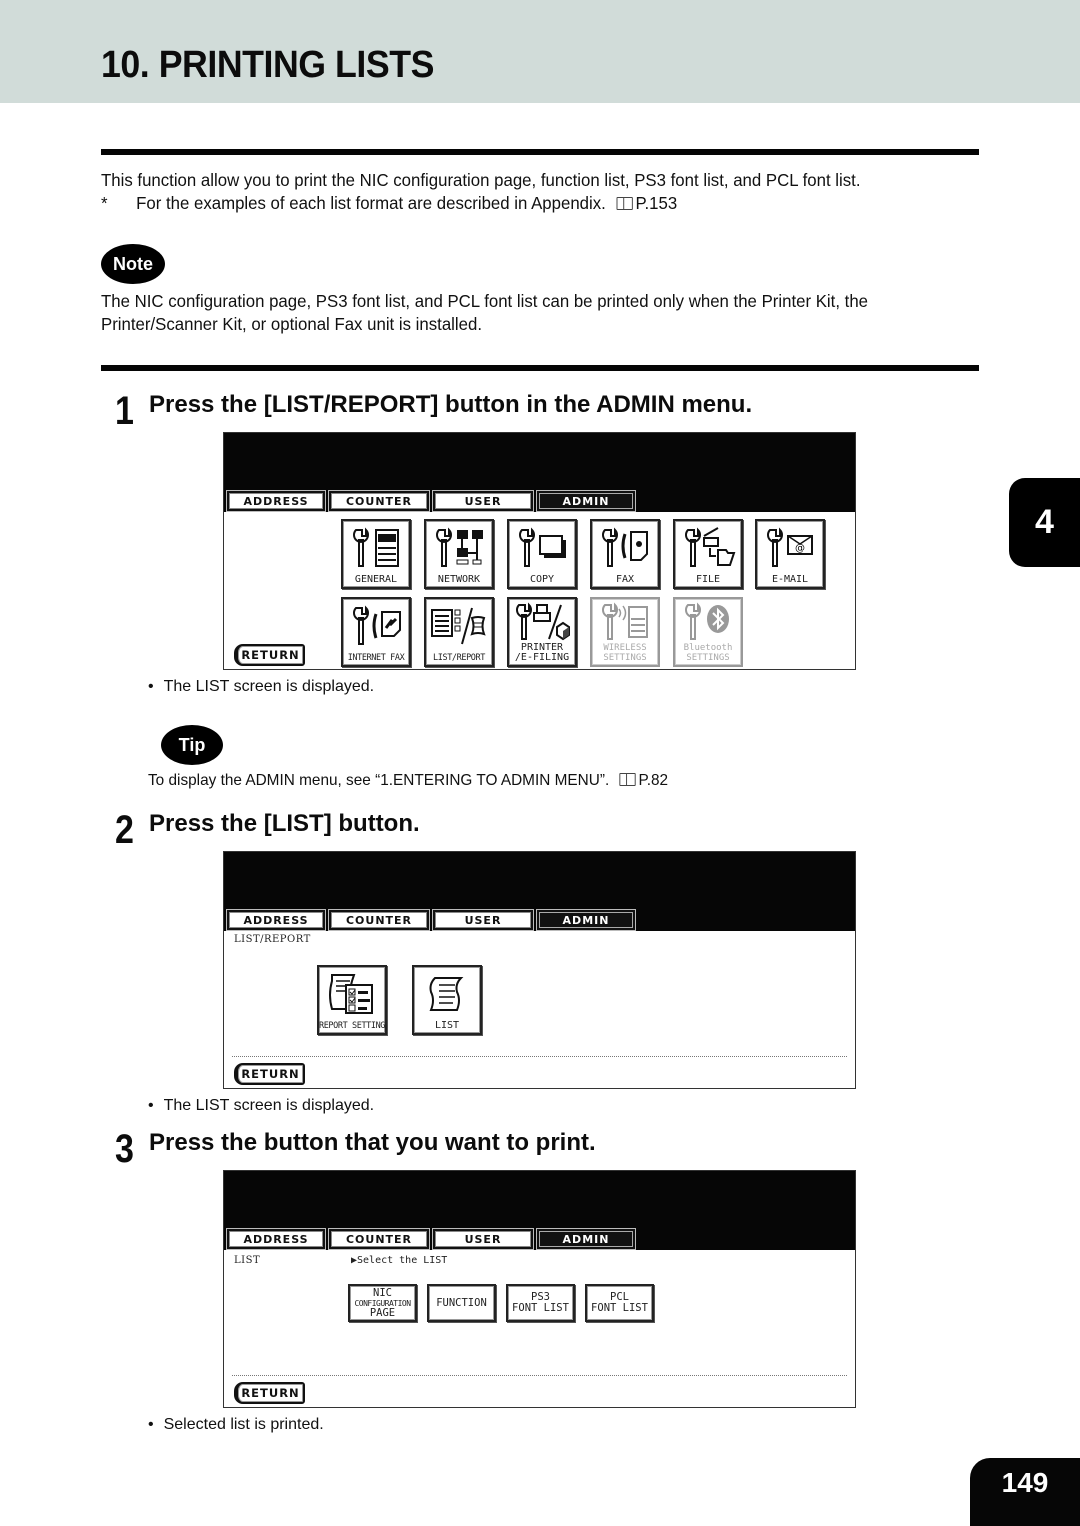 This screenshot has width=1080, height=1526. What do you see at coordinates (447, 994) in the screenshot?
I see `list-icon` at bounding box center [447, 994].